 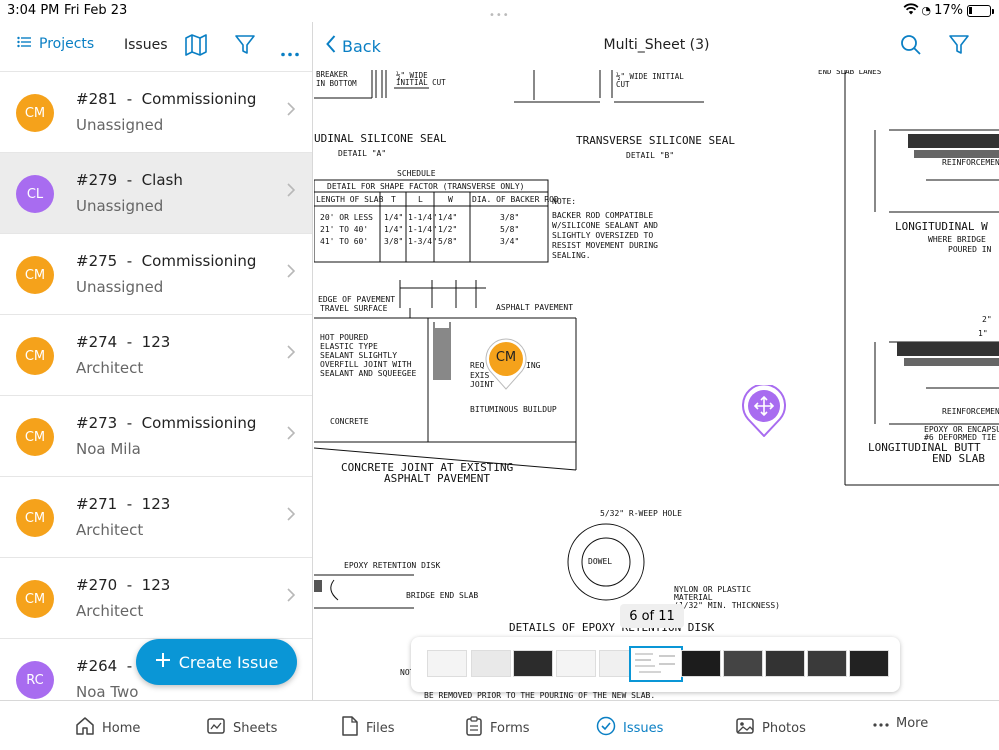 I want to click on issue-title: #273 - Commissioning, so click(x=166, y=423).